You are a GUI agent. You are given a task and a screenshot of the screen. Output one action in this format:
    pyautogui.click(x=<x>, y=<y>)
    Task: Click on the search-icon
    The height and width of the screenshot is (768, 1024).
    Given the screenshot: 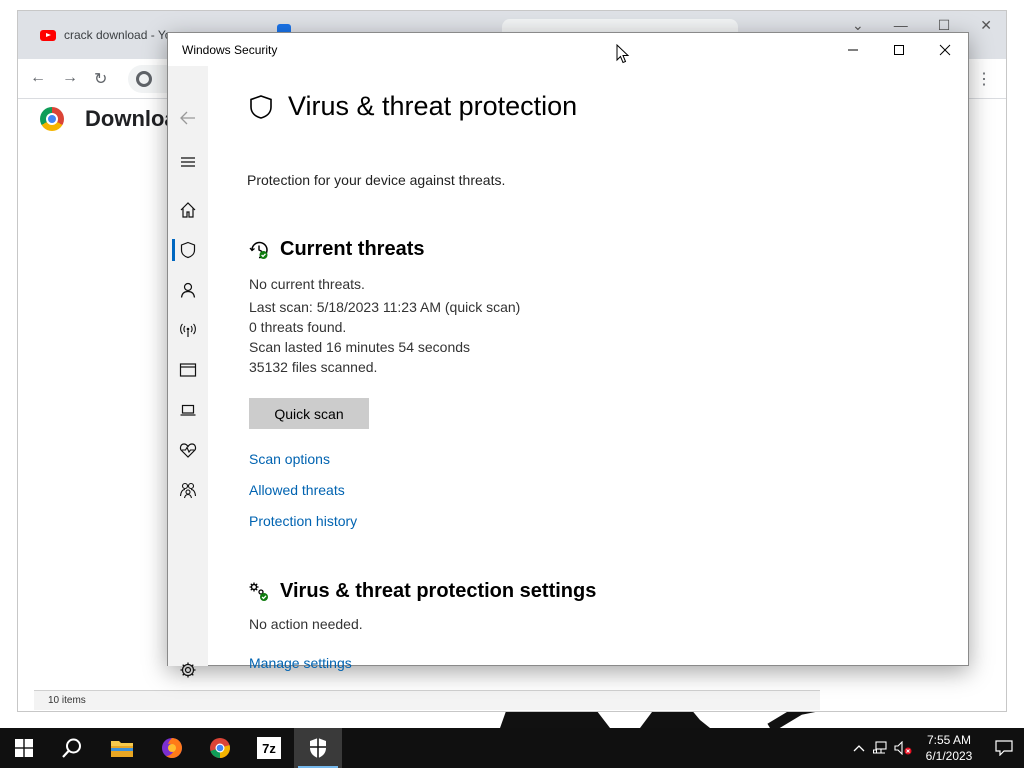 What is the action you would take?
    pyautogui.click(x=71, y=748)
    